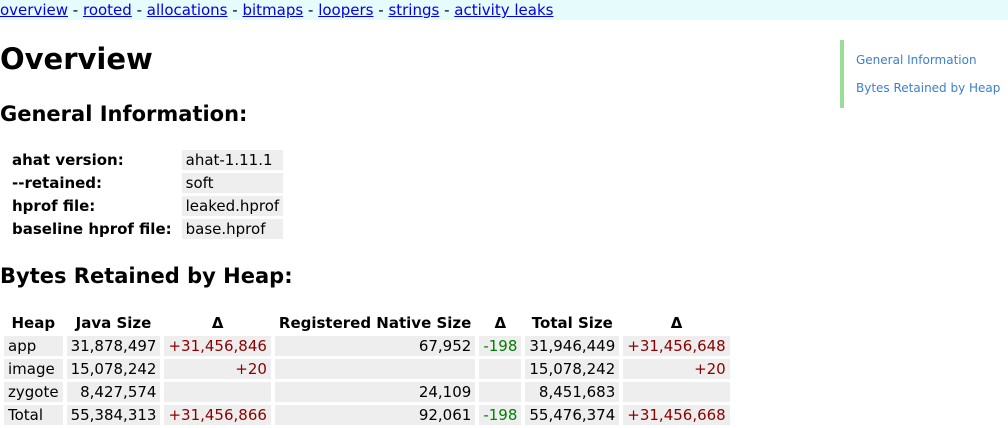 The image size is (1008, 428). What do you see at coordinates (572, 346) in the screenshot?
I see `total-size-cell: 31,946,449` at bounding box center [572, 346].